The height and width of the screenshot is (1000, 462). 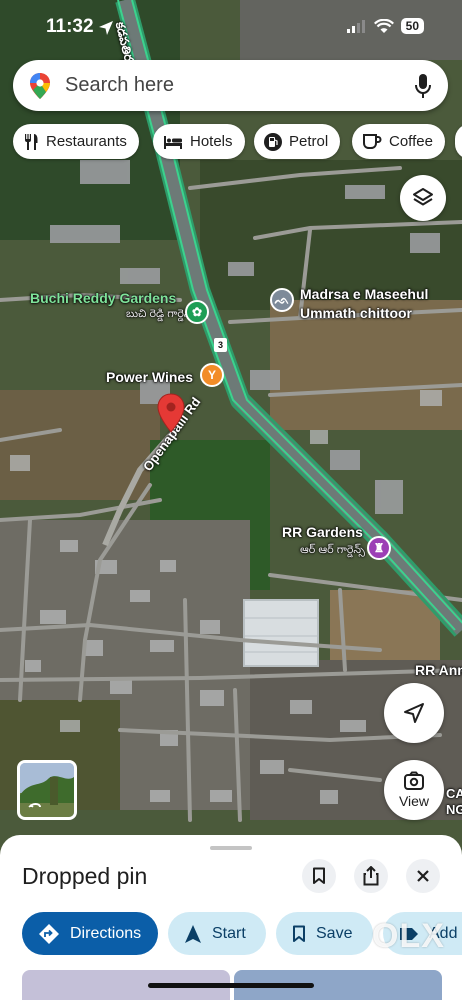 What do you see at coordinates (119, 85) in the screenshot?
I see `search-input: Search here` at bounding box center [119, 85].